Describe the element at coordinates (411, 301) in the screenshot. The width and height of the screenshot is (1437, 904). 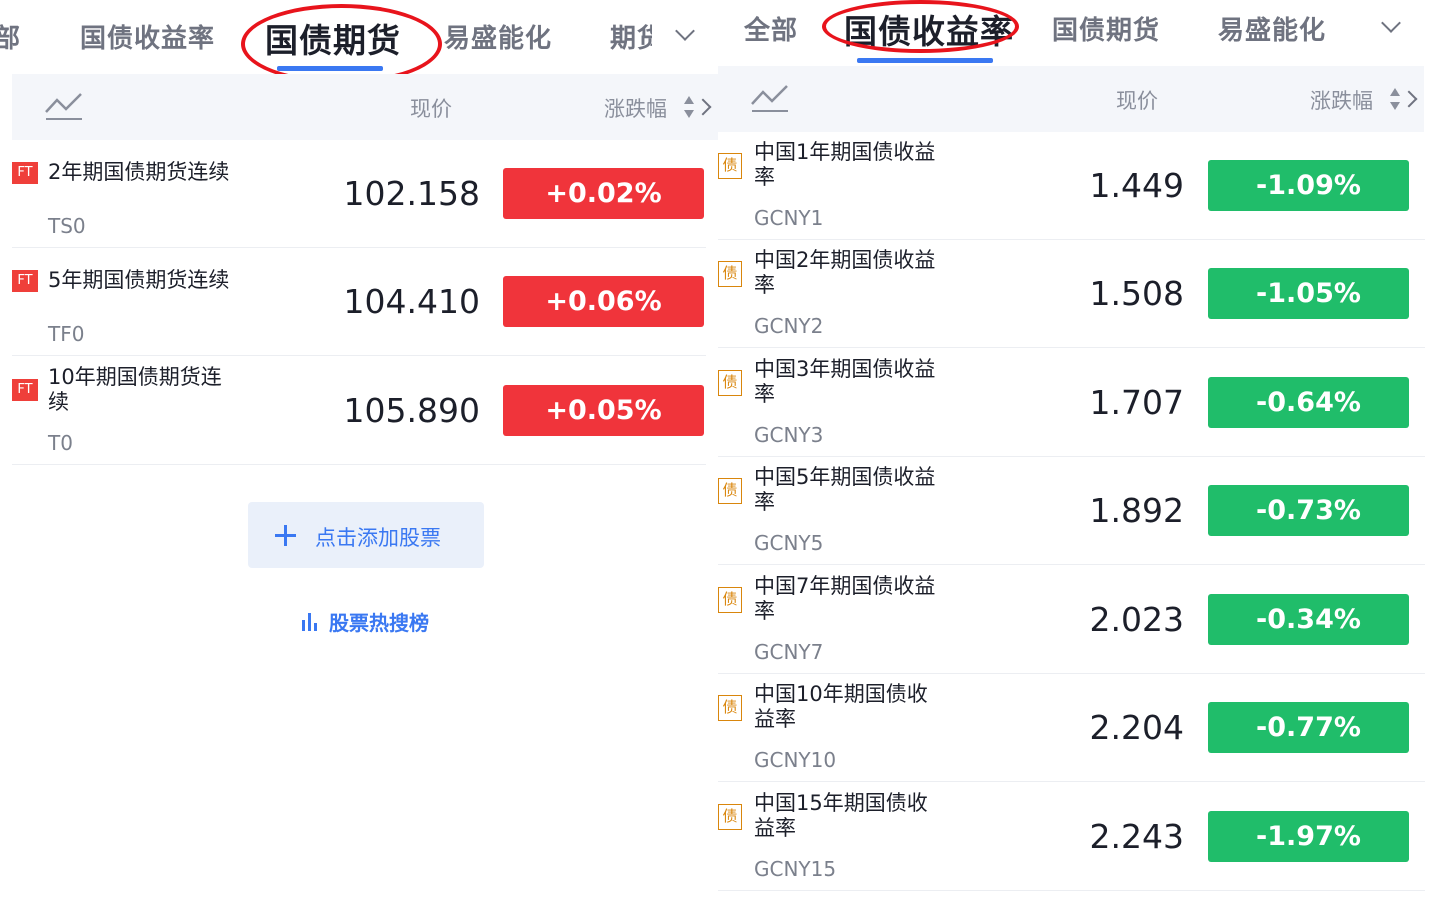
I see `item-price: 104.410` at that location.